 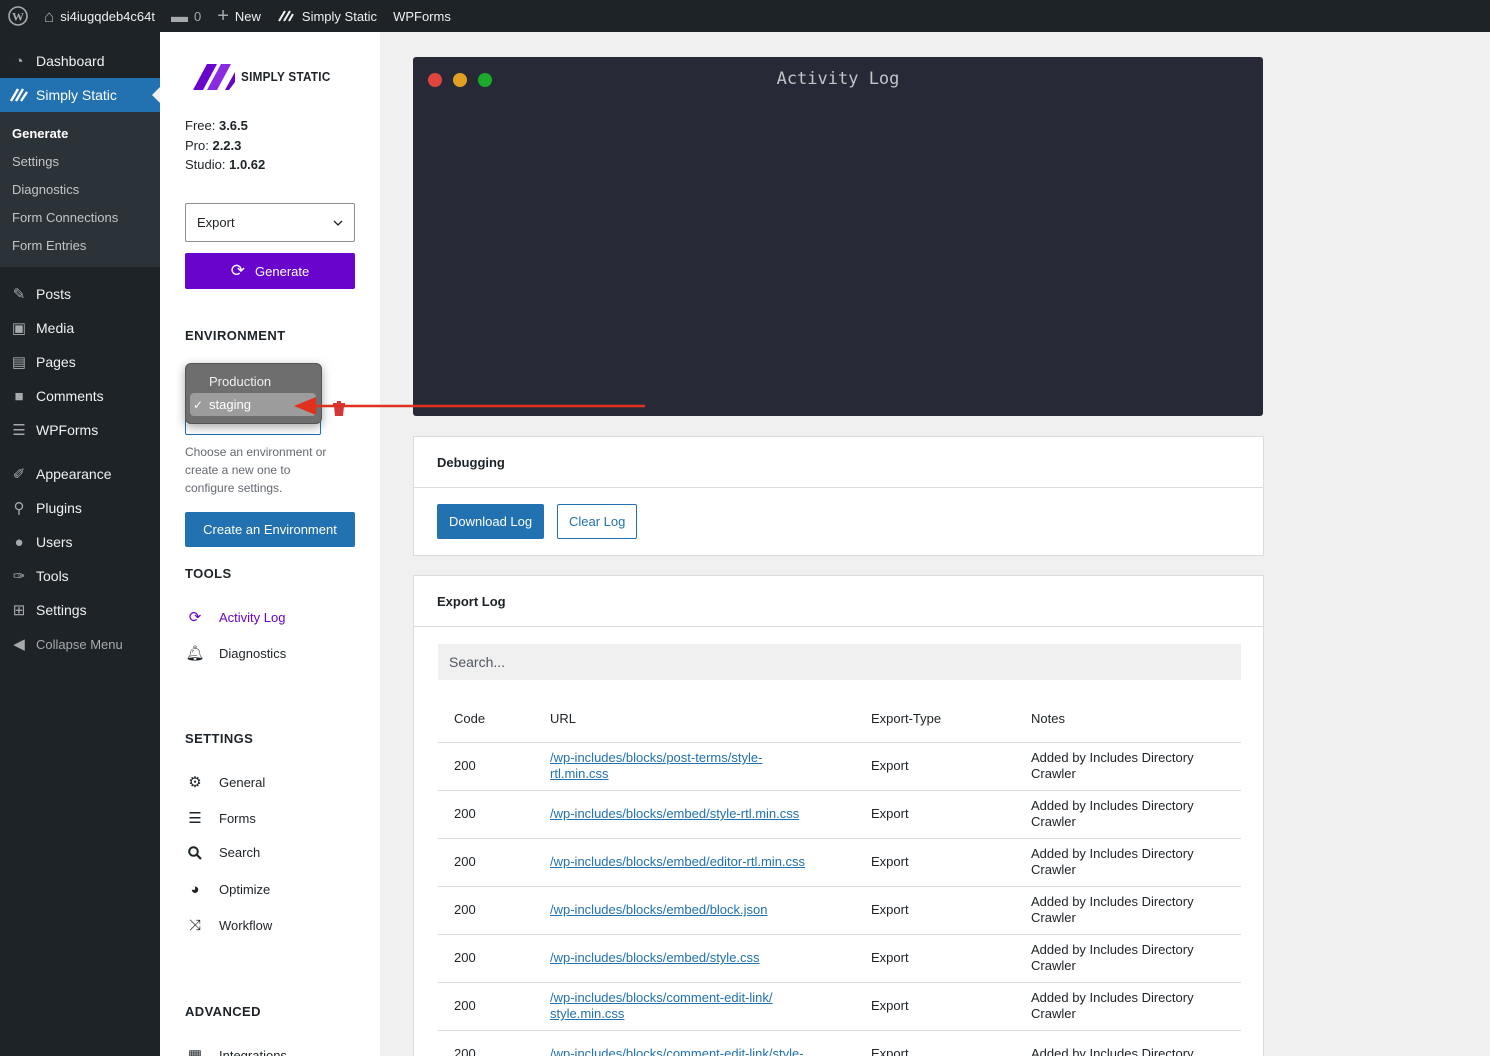 What do you see at coordinates (240, 381) in the screenshot?
I see `environment-option-production: Production` at bounding box center [240, 381].